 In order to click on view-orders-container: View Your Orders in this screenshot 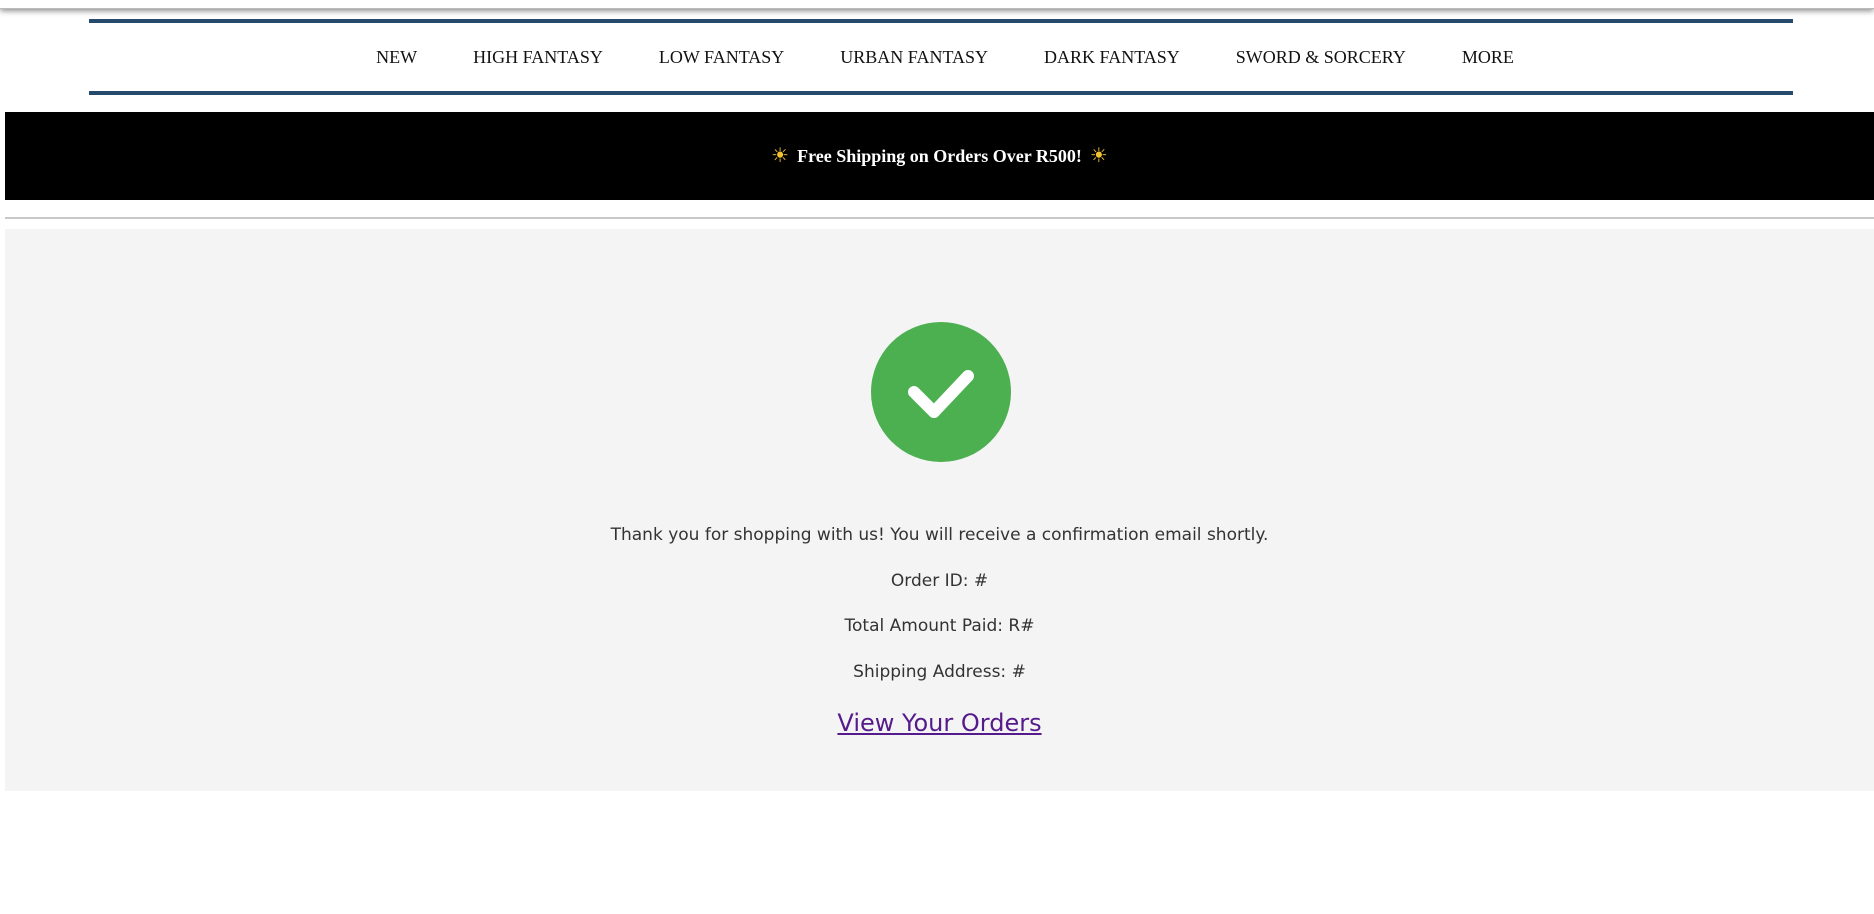, I will do `click(939, 723)`.